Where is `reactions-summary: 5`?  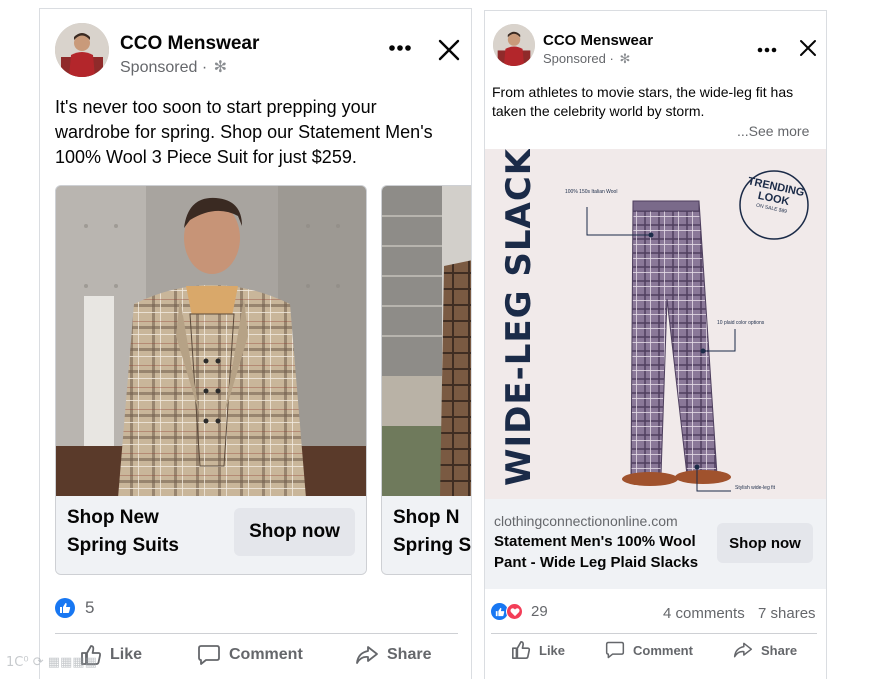 reactions-summary: 5 is located at coordinates (74, 608).